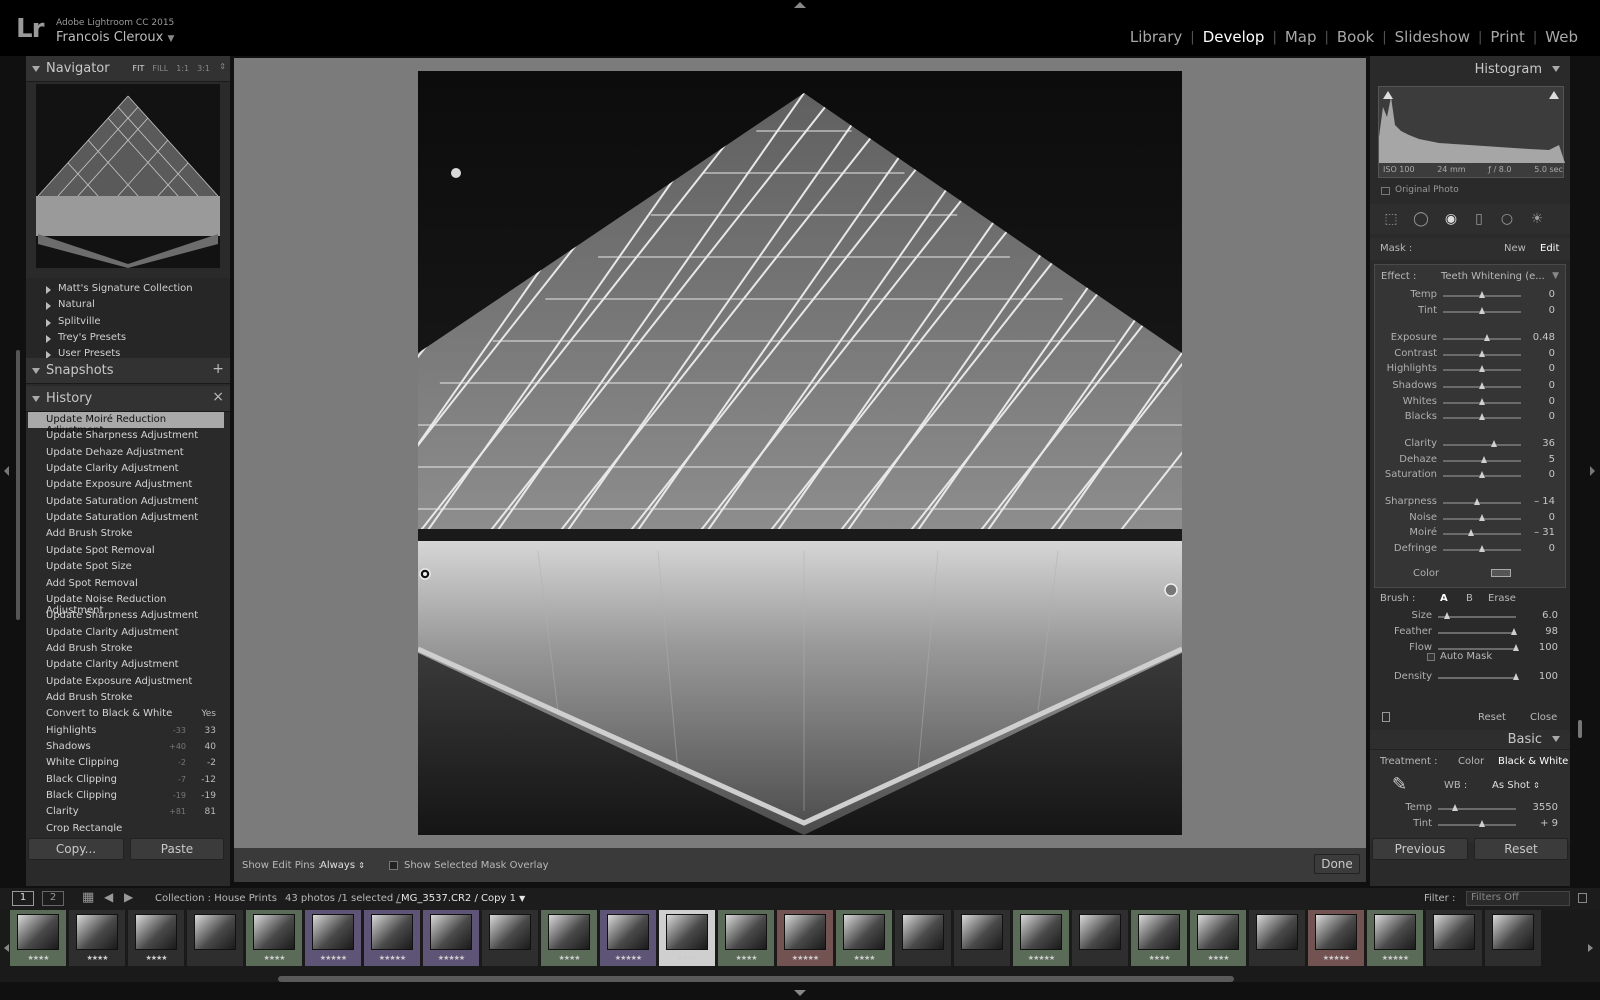 This screenshot has width=1600, height=1000. I want to click on filter-lock-icon, so click(1582, 898).